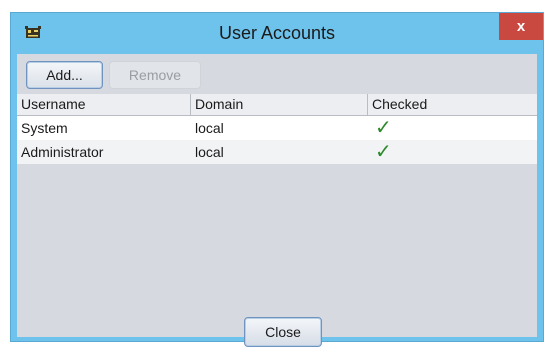  I want to click on username-cell: System, so click(44, 128).